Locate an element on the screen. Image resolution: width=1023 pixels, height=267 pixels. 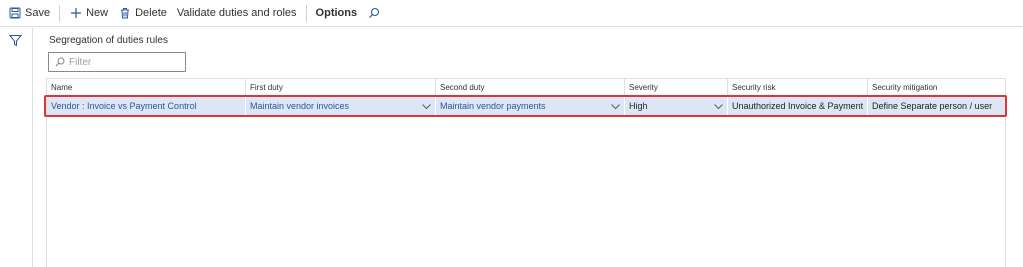
plus-icon is located at coordinates (75, 13).